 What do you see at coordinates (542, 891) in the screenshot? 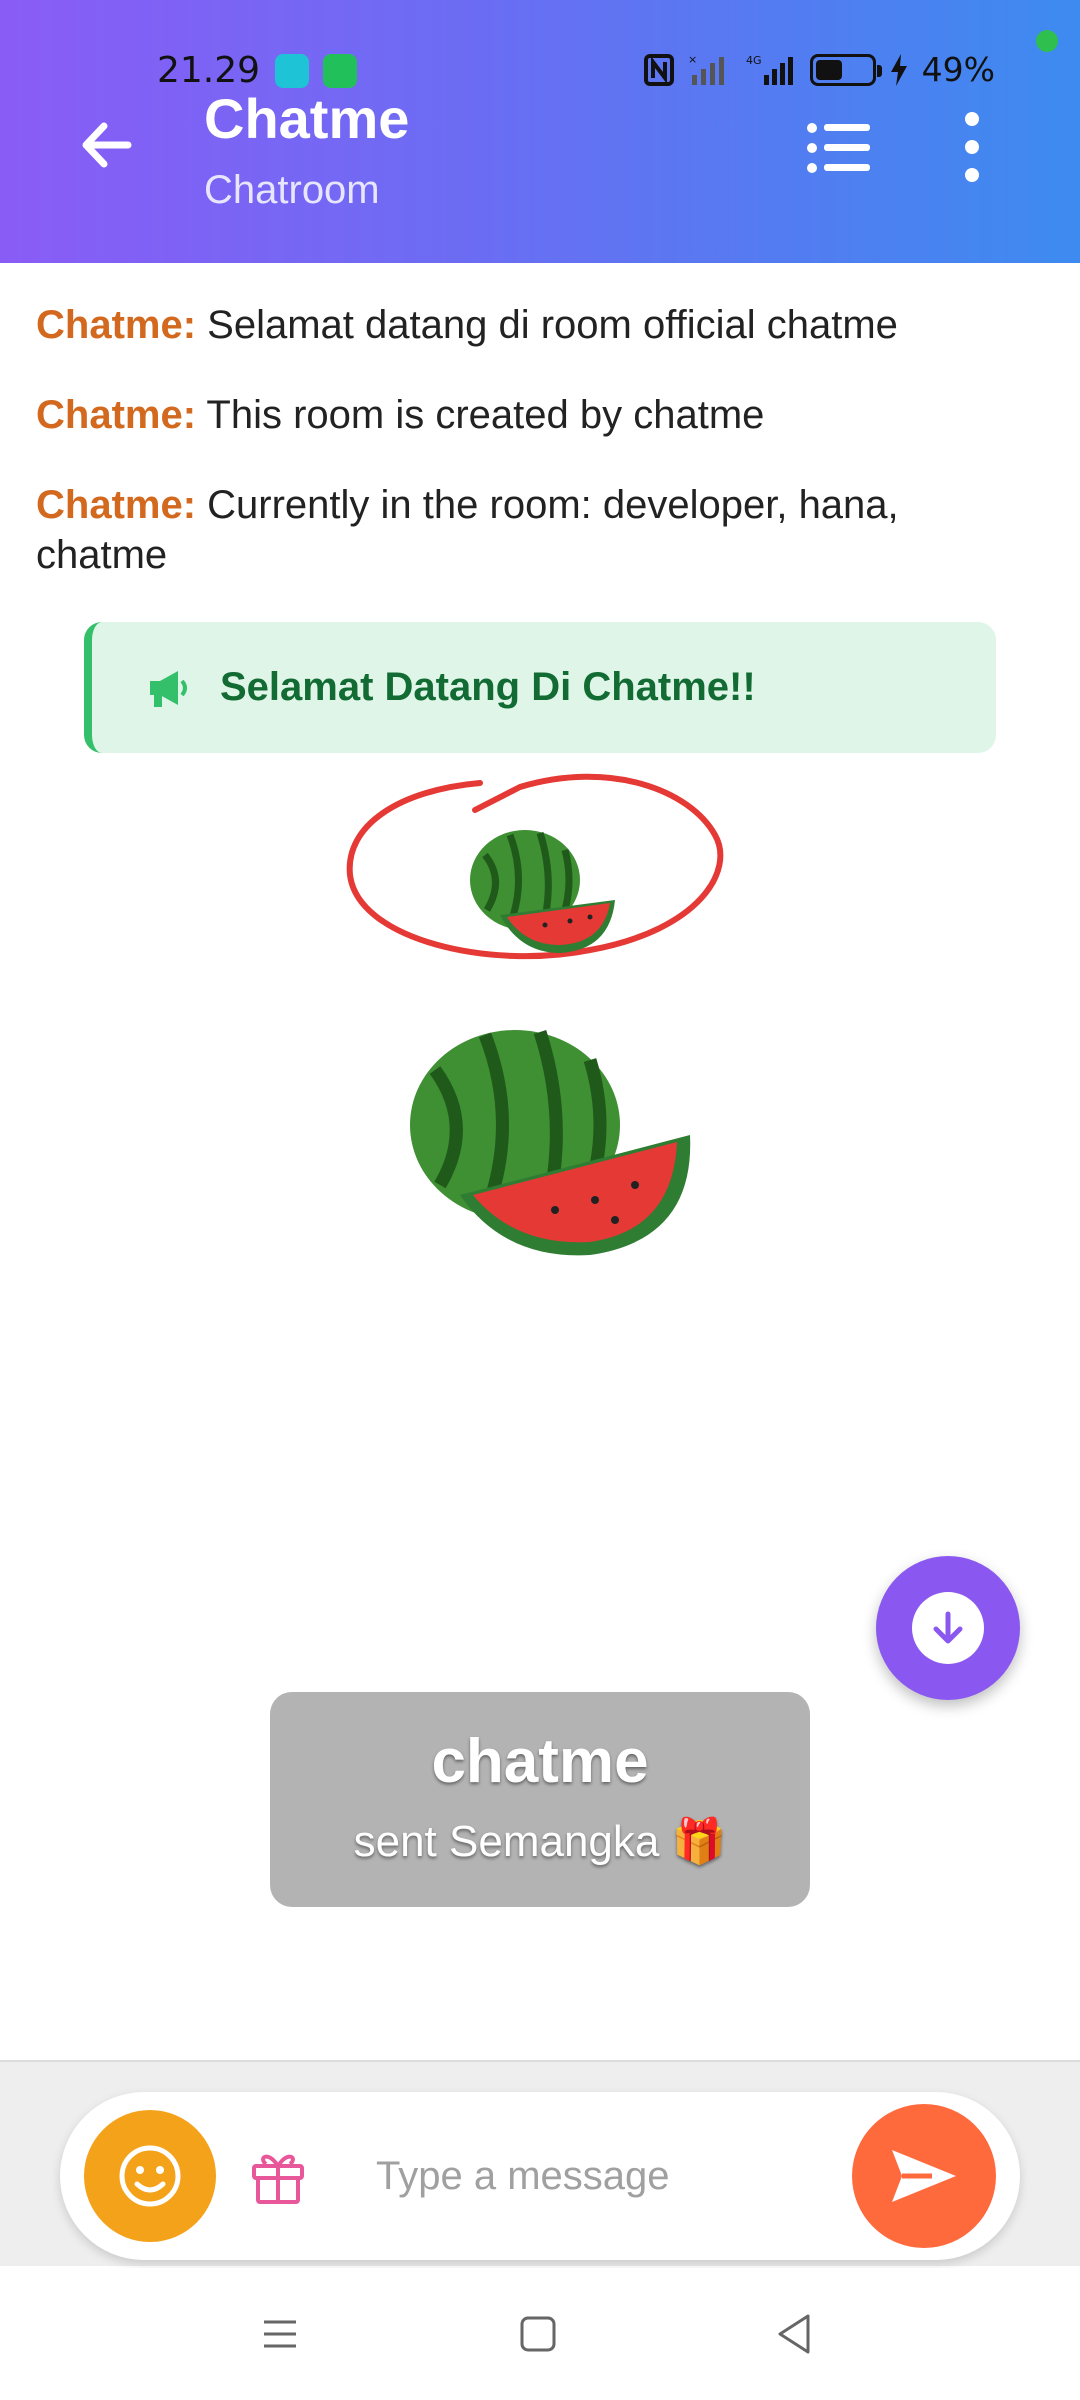
I see `watermelon-gift-image-small` at bounding box center [542, 891].